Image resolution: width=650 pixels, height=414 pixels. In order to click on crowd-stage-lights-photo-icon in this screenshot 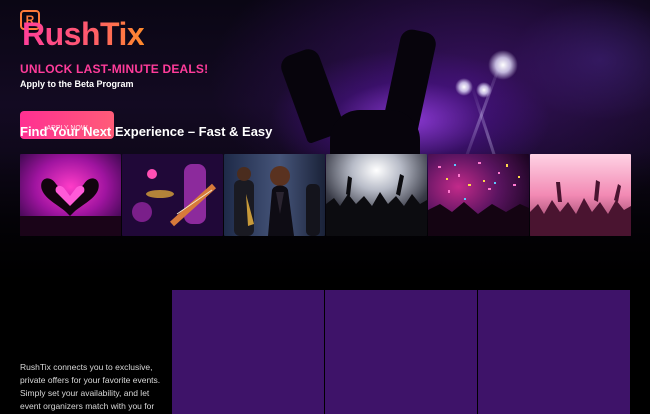, I will do `click(376, 195)`.